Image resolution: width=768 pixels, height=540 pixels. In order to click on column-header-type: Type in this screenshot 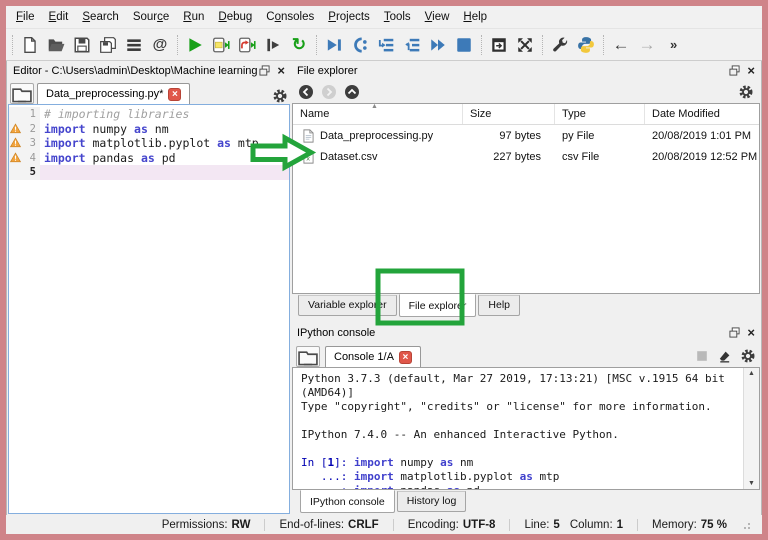, I will do `click(600, 114)`.